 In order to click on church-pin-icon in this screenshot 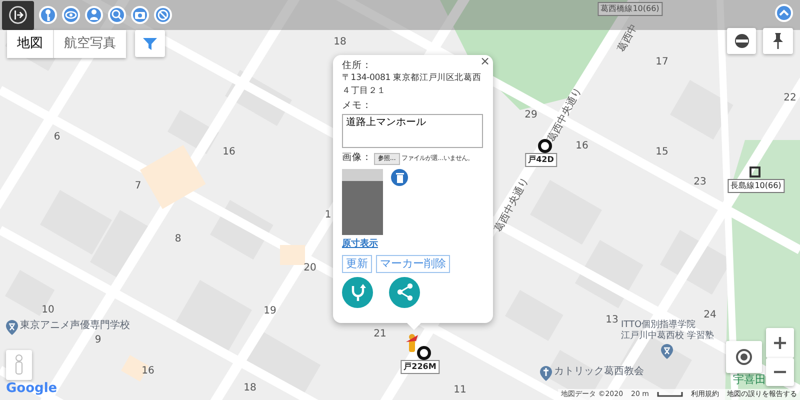, I will do `click(546, 373)`.